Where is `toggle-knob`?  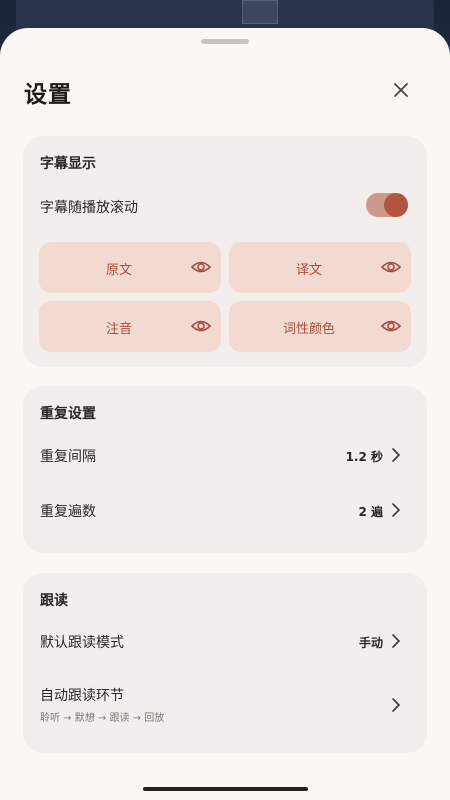 toggle-knob is located at coordinates (396, 205).